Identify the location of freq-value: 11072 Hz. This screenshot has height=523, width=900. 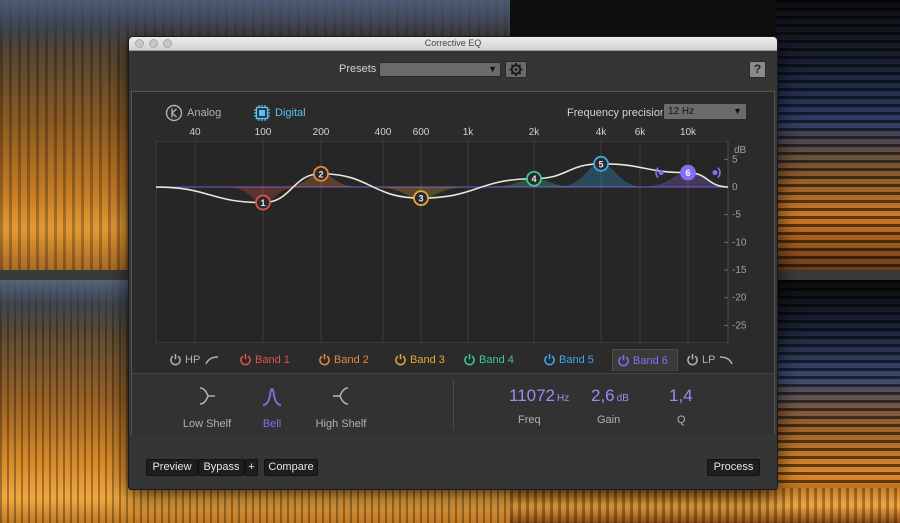
(539, 396).